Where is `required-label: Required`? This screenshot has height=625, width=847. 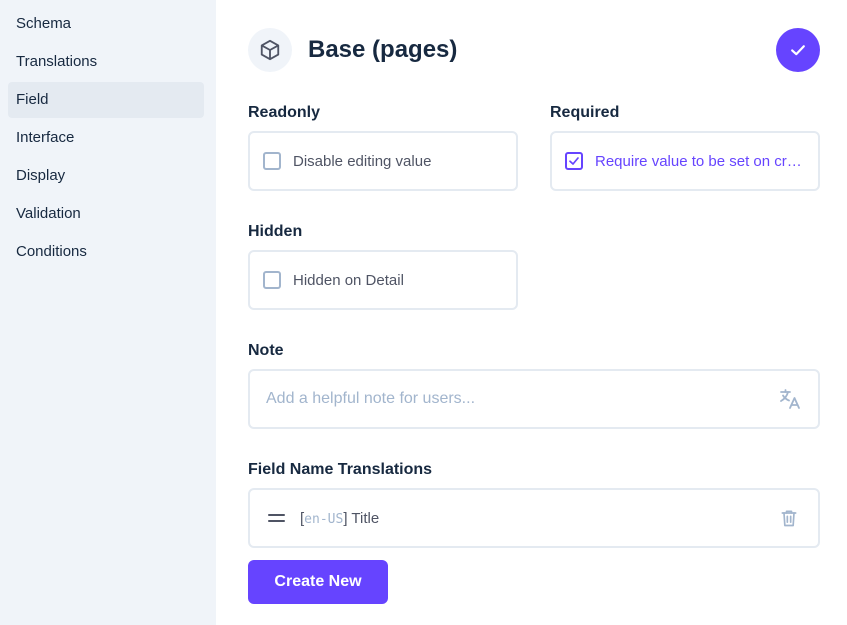 required-label: Required is located at coordinates (585, 112).